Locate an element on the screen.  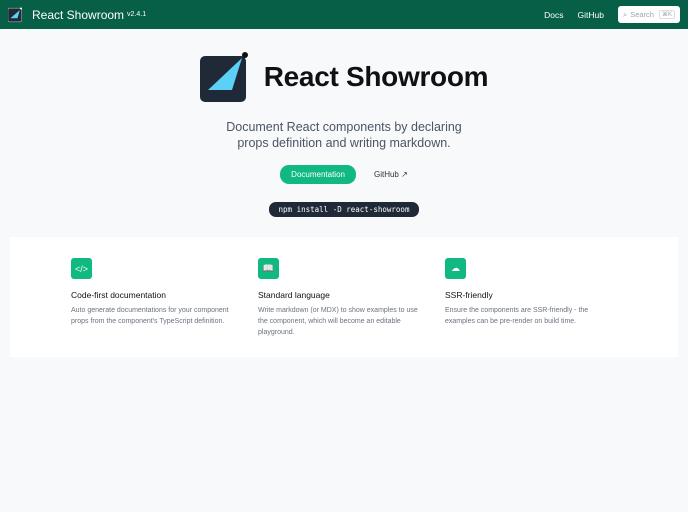
hero-title: React Showroom is located at coordinates (376, 76).